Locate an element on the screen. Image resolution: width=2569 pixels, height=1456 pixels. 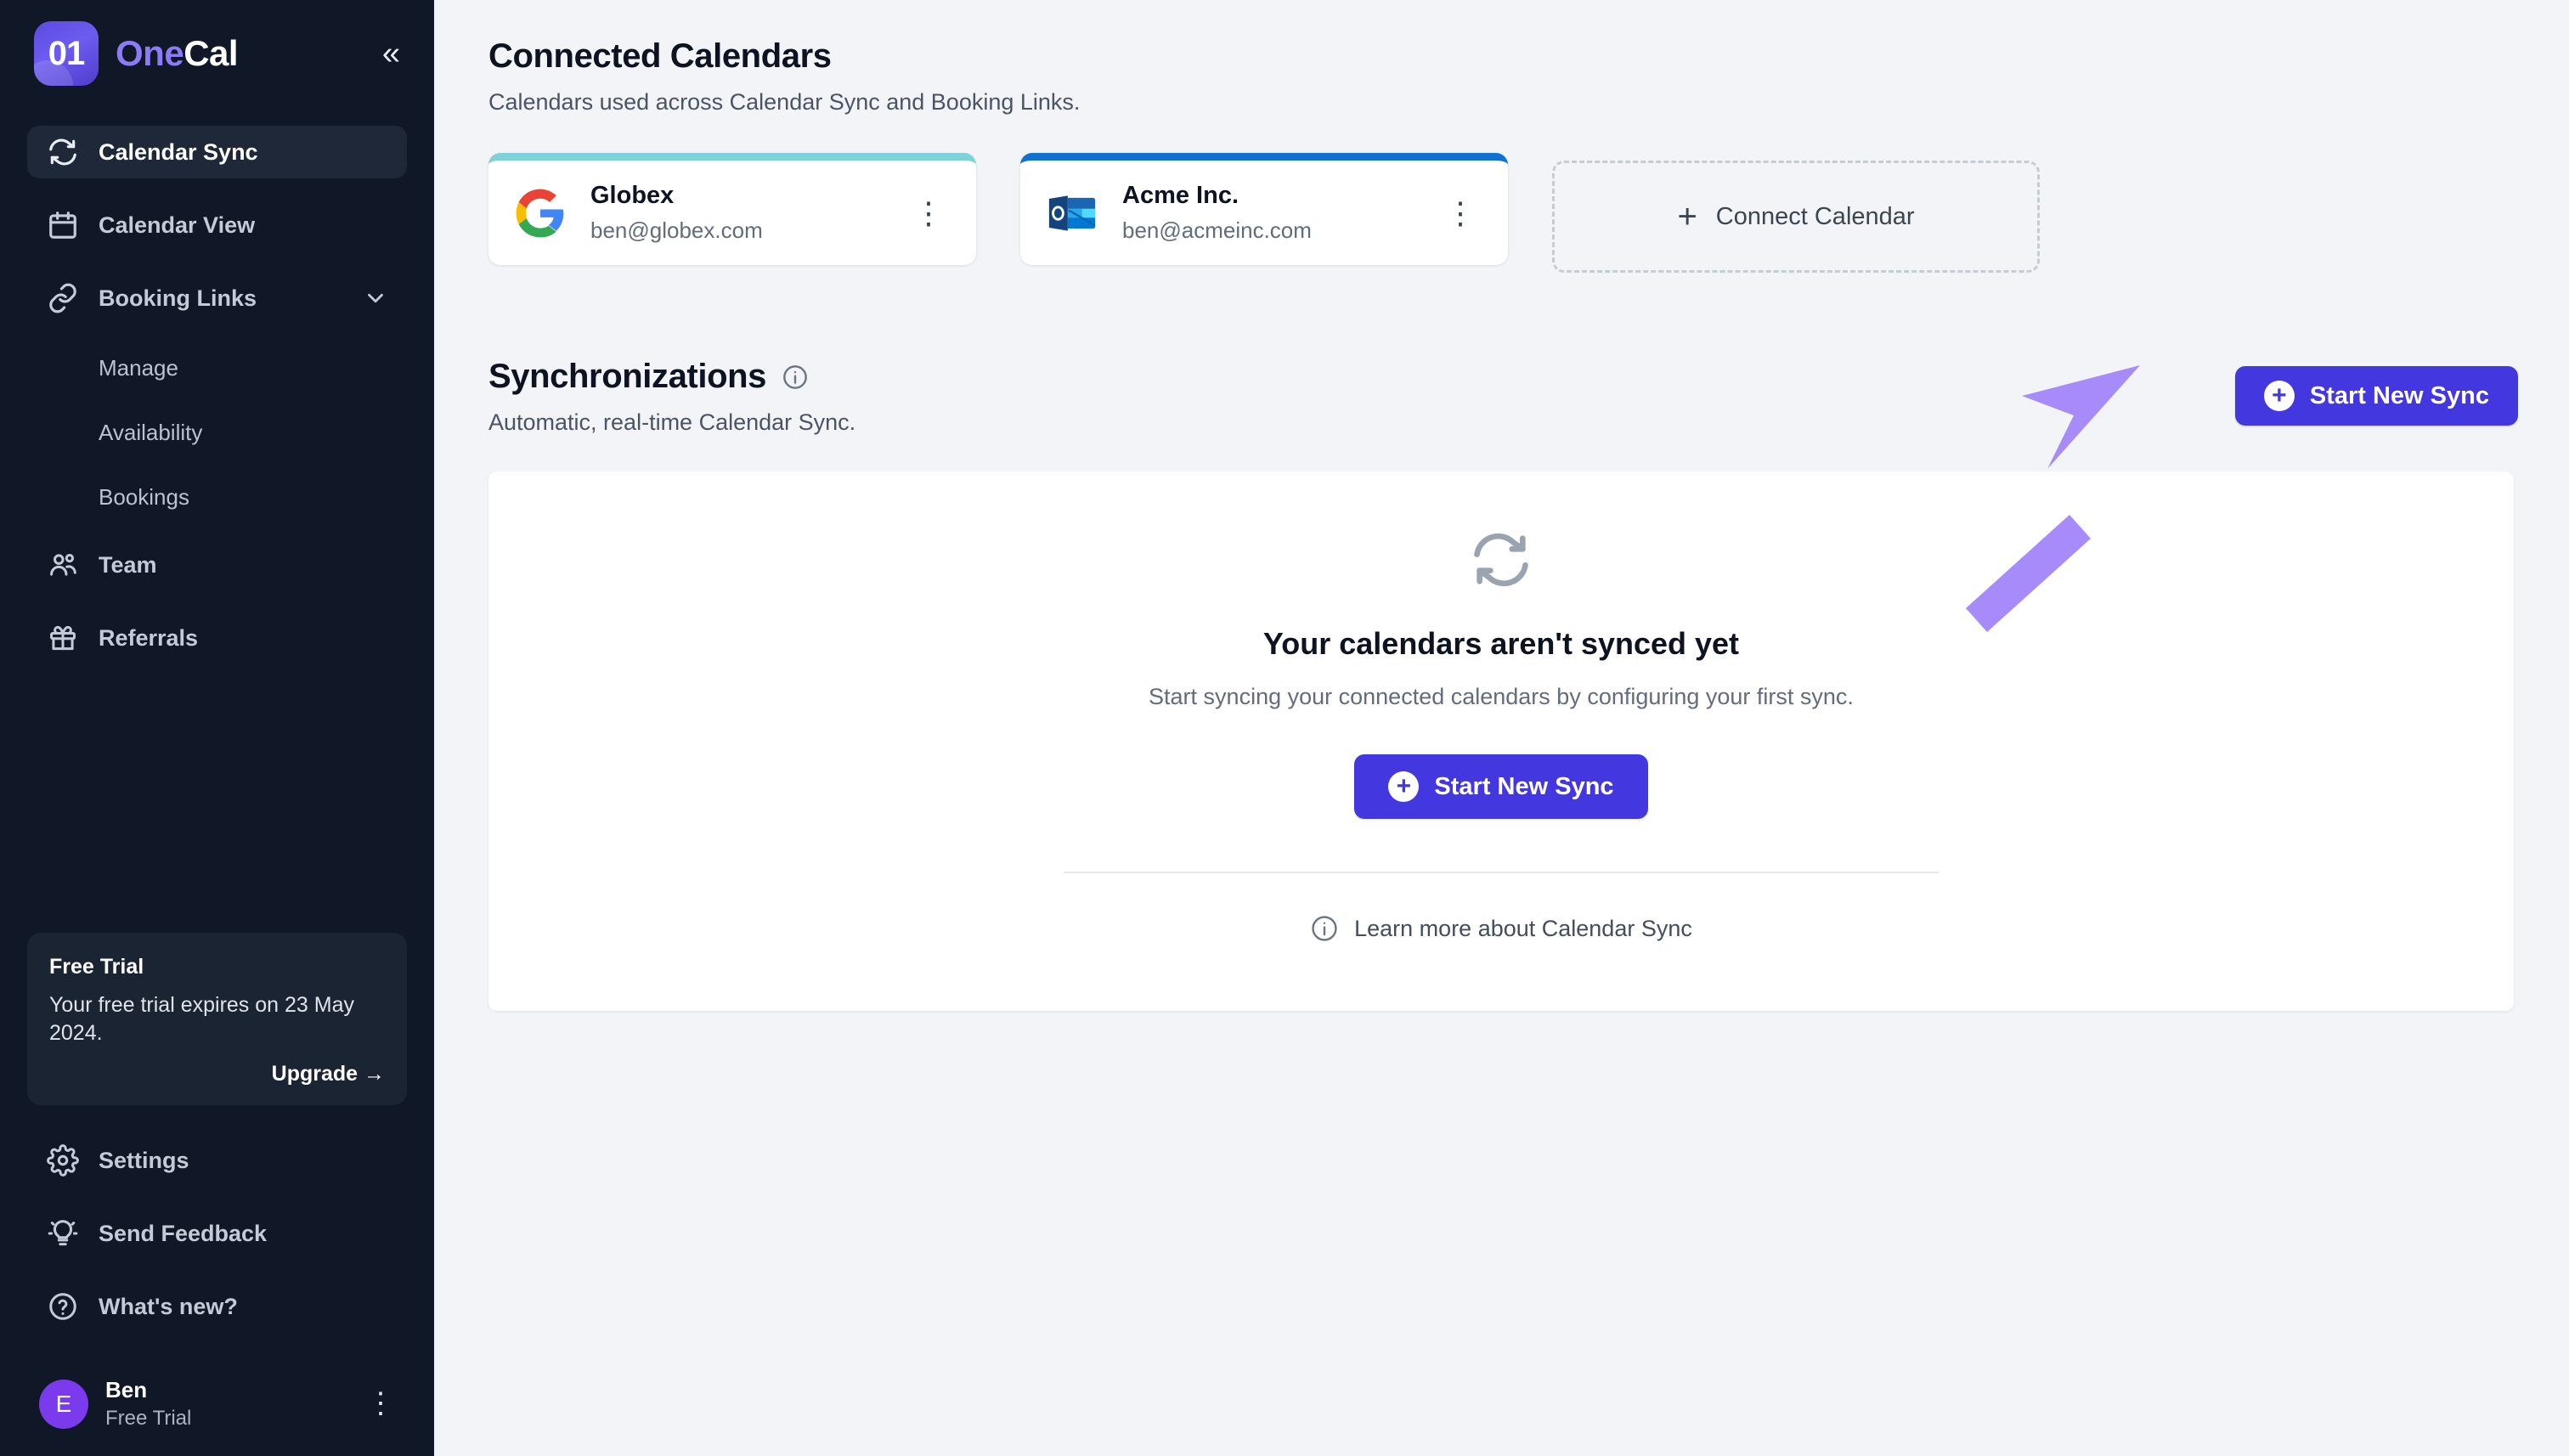
gift-icon is located at coordinates (63, 638).